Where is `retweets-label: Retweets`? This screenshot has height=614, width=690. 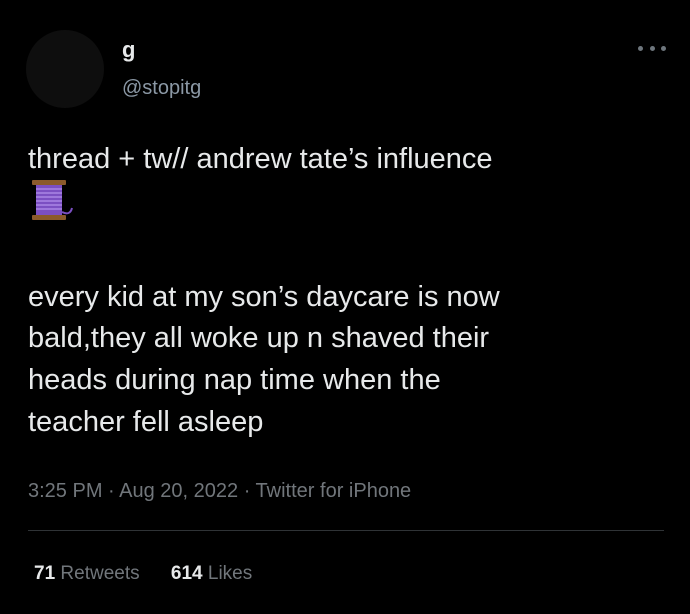
retweets-label: Retweets is located at coordinates (100, 573).